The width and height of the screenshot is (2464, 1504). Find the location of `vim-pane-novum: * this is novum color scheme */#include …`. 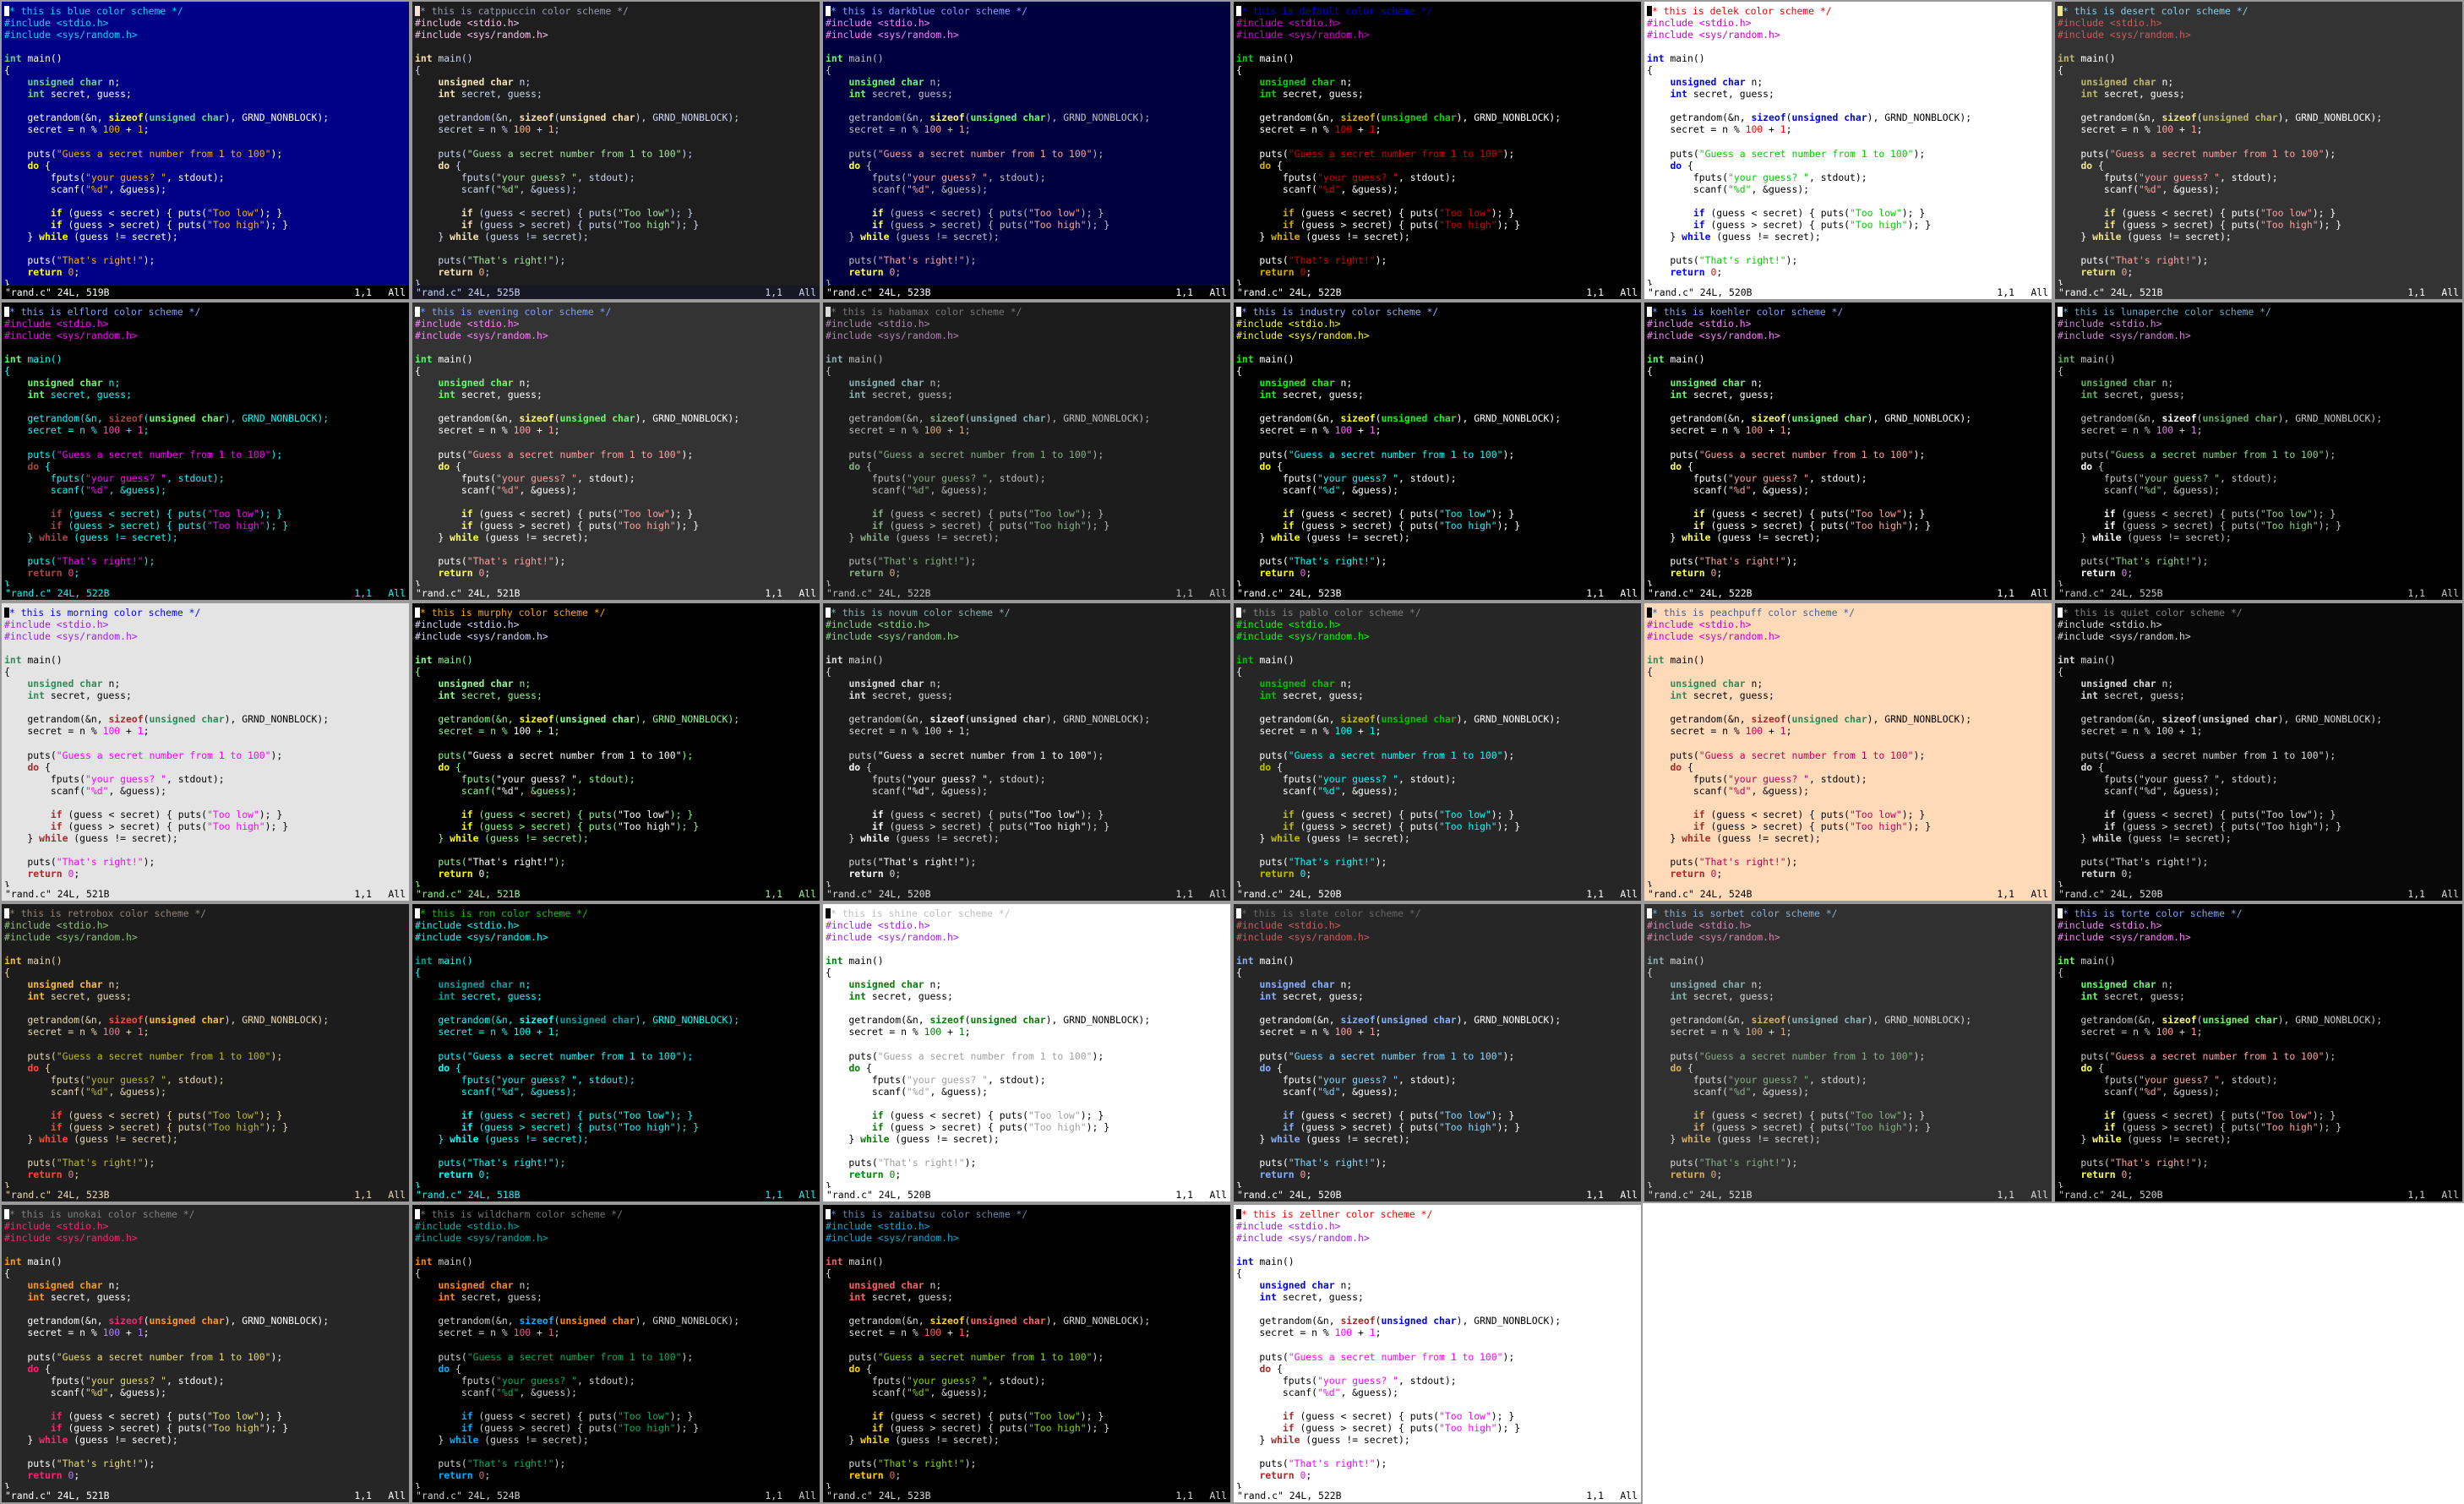

vim-pane-novum: * this is novum color scheme */#include … is located at coordinates (1026, 752).